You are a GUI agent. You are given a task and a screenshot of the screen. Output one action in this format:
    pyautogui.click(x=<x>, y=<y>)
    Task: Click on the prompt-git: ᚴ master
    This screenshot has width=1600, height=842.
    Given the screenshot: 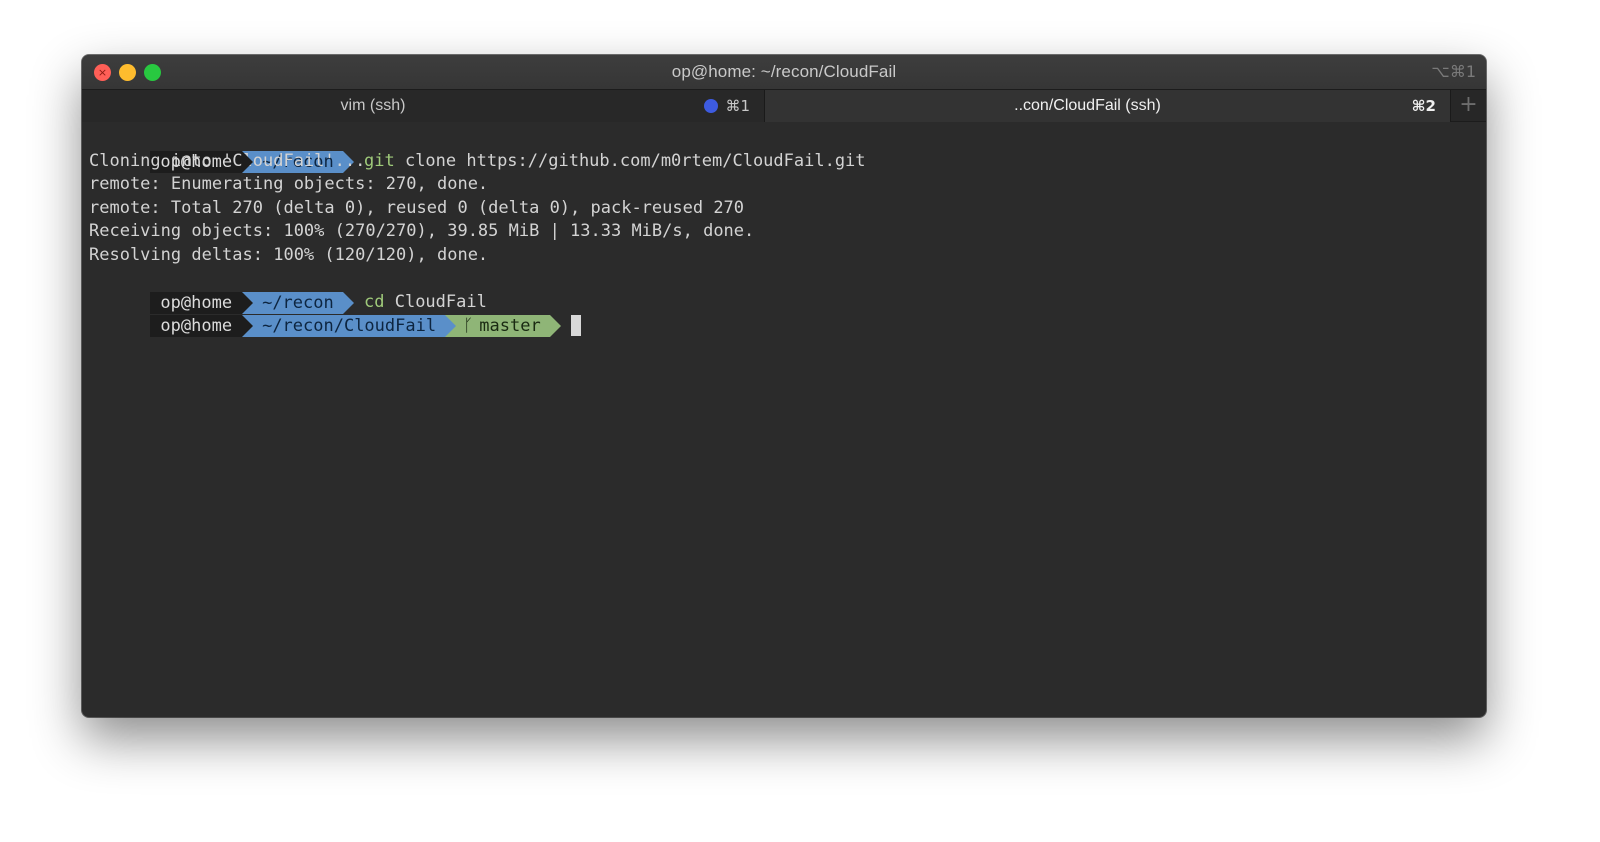 What is the action you would take?
    pyautogui.click(x=497, y=326)
    